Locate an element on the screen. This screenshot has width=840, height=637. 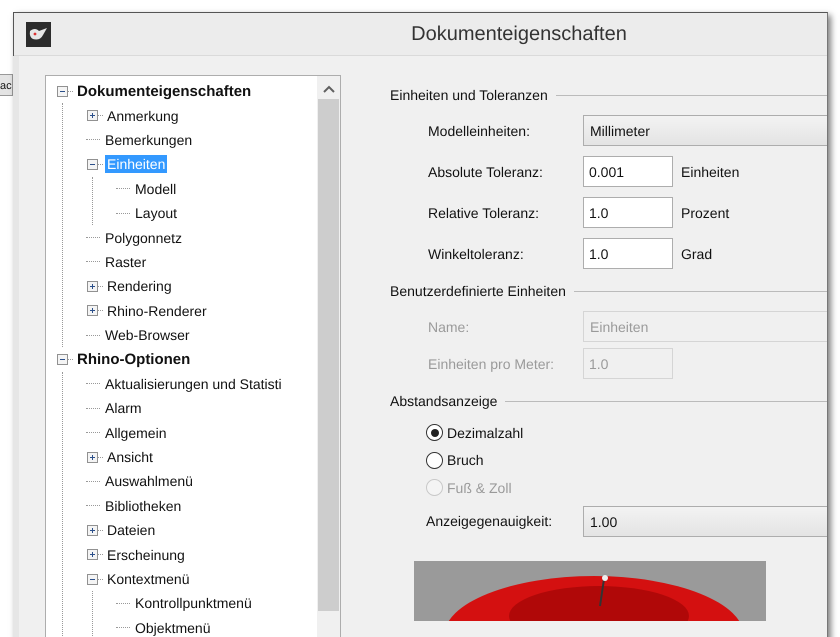
section-title: Einheiten und Toleranzen is located at coordinates (469, 95).